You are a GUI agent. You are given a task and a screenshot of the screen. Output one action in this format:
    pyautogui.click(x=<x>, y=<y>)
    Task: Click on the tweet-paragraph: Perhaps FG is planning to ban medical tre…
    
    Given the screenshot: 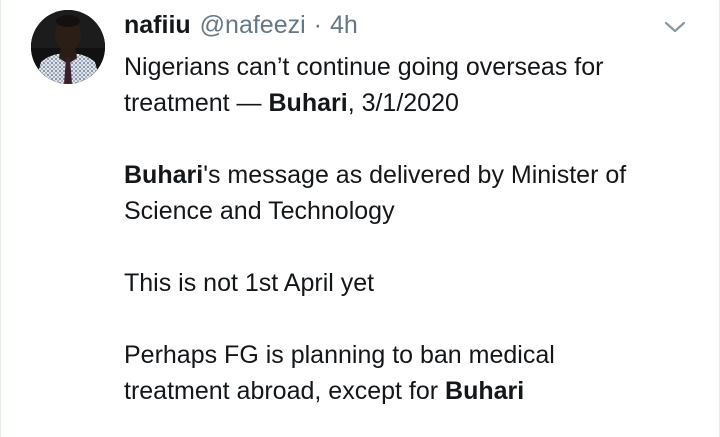 What is the action you would take?
    pyautogui.click(x=414, y=373)
    